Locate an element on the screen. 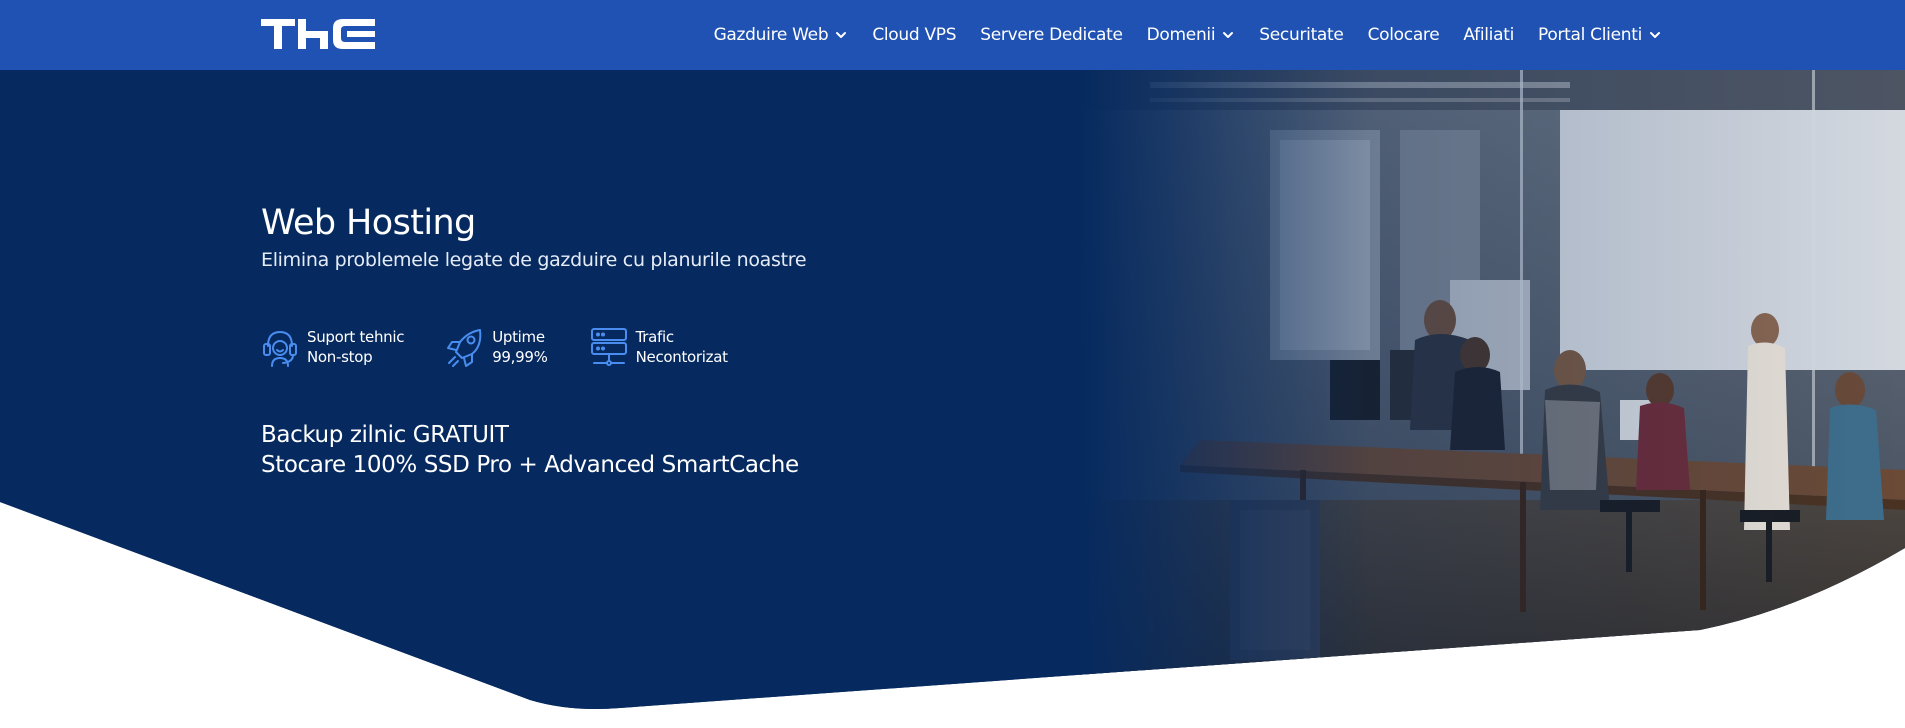 The image size is (1905, 728). hero-title: Web Hosting is located at coordinates (368, 223).